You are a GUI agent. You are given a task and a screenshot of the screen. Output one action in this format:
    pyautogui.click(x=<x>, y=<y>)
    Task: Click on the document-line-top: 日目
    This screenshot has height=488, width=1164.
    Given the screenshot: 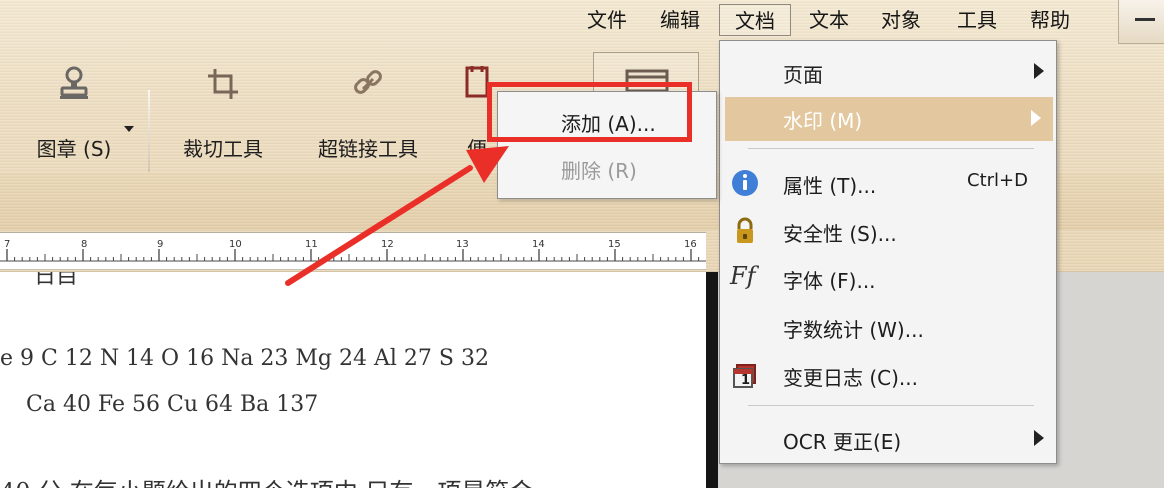 What is the action you would take?
    pyautogui.click(x=56, y=280)
    